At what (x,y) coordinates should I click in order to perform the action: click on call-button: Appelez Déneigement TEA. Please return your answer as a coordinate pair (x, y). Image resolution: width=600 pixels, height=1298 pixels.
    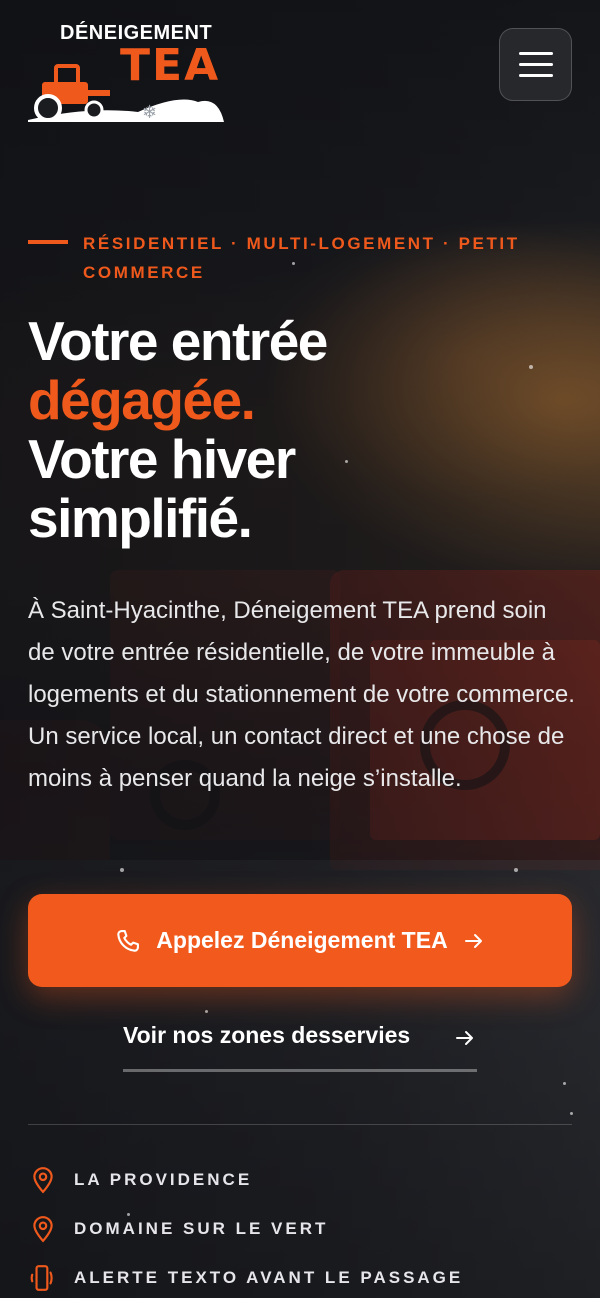
    Looking at the image, I should click on (300, 940).